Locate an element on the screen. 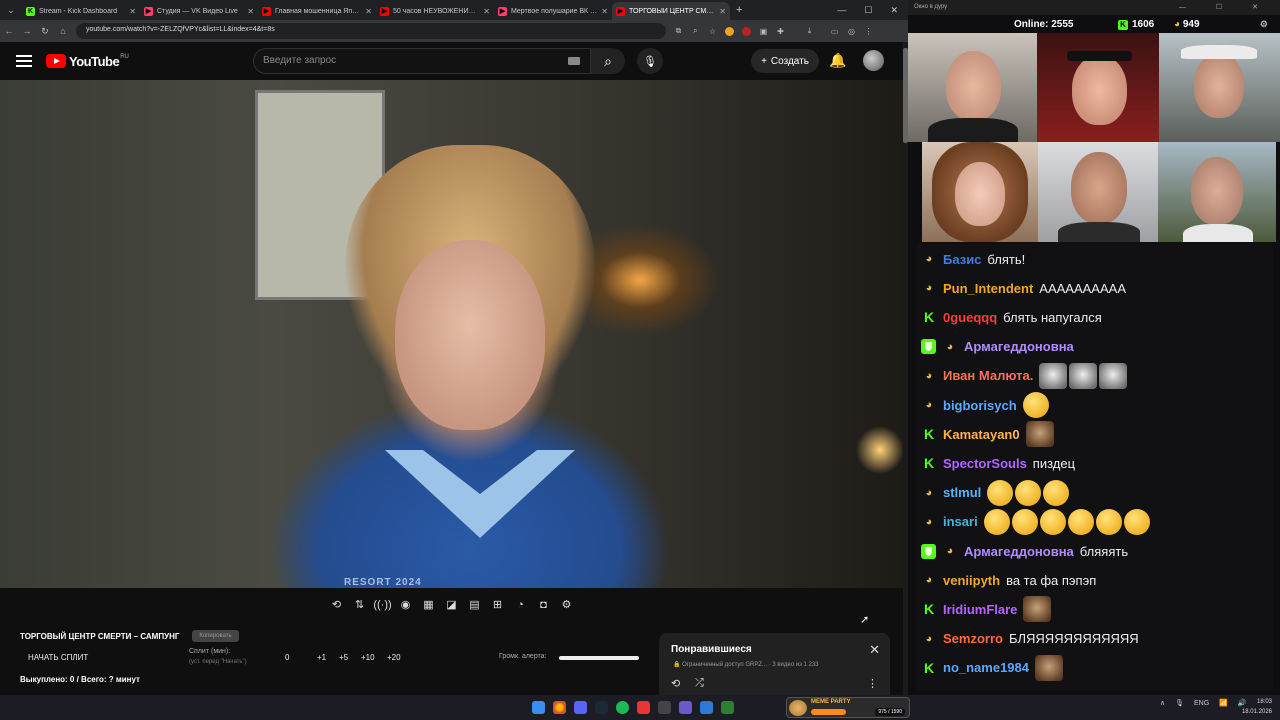  chat-username: insari is located at coordinates (960, 521).